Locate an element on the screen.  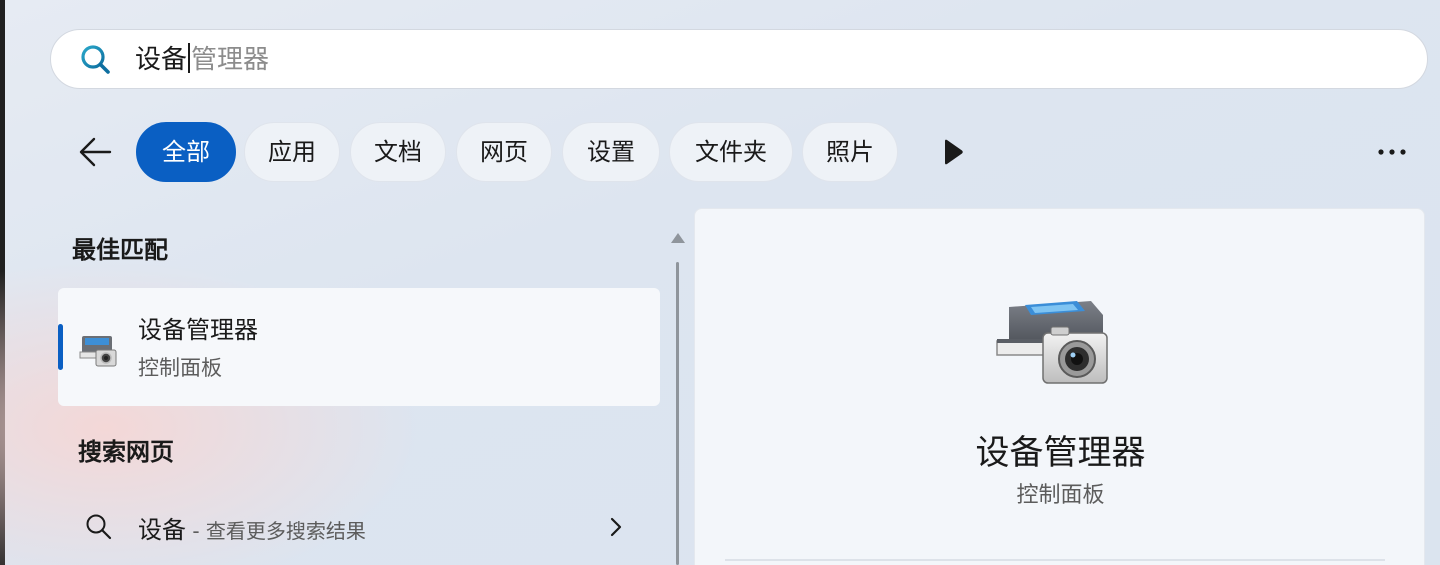
web-search-hint: - 查看更多搜索结果 is located at coordinates (276, 531).